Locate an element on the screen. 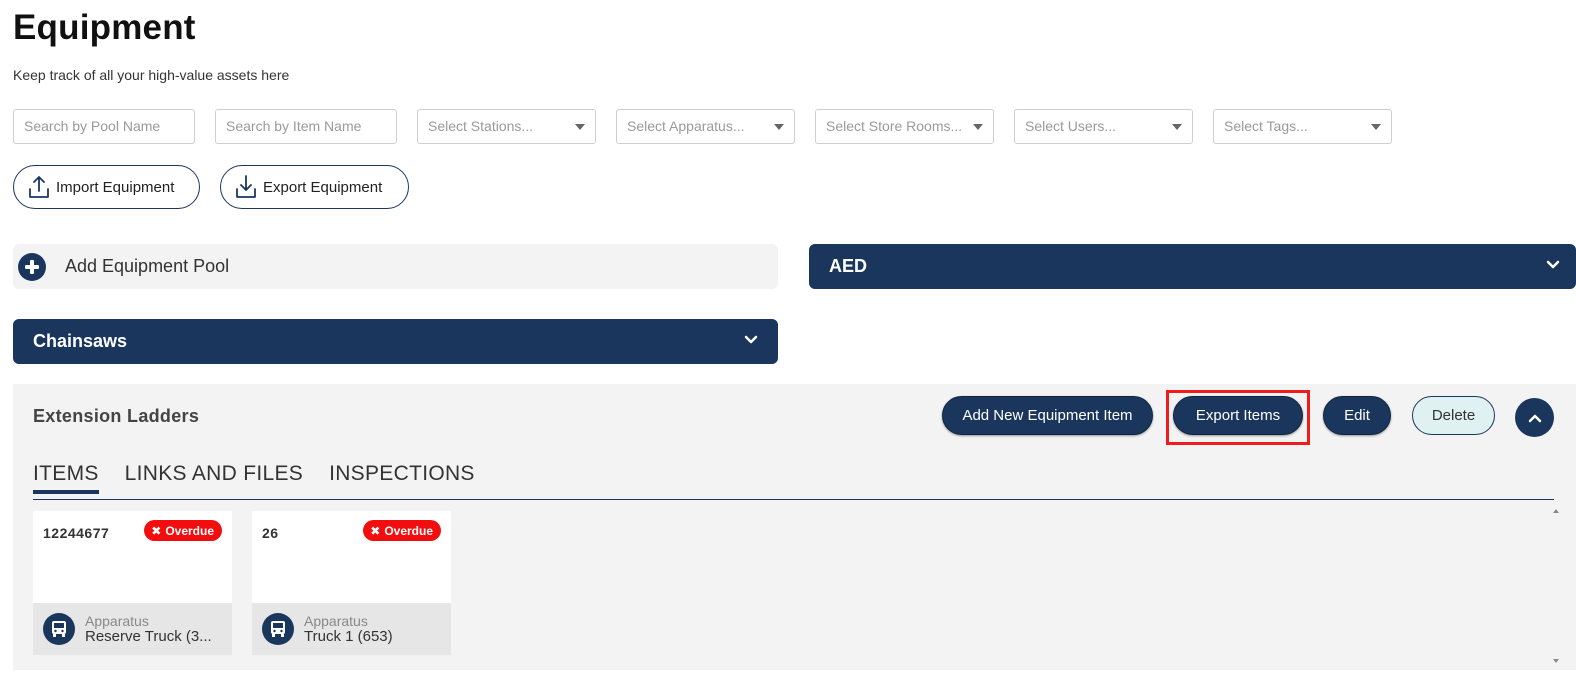 Image resolution: width=1576 pixels, height=685 pixels. collapse-button is located at coordinates (1534, 417).